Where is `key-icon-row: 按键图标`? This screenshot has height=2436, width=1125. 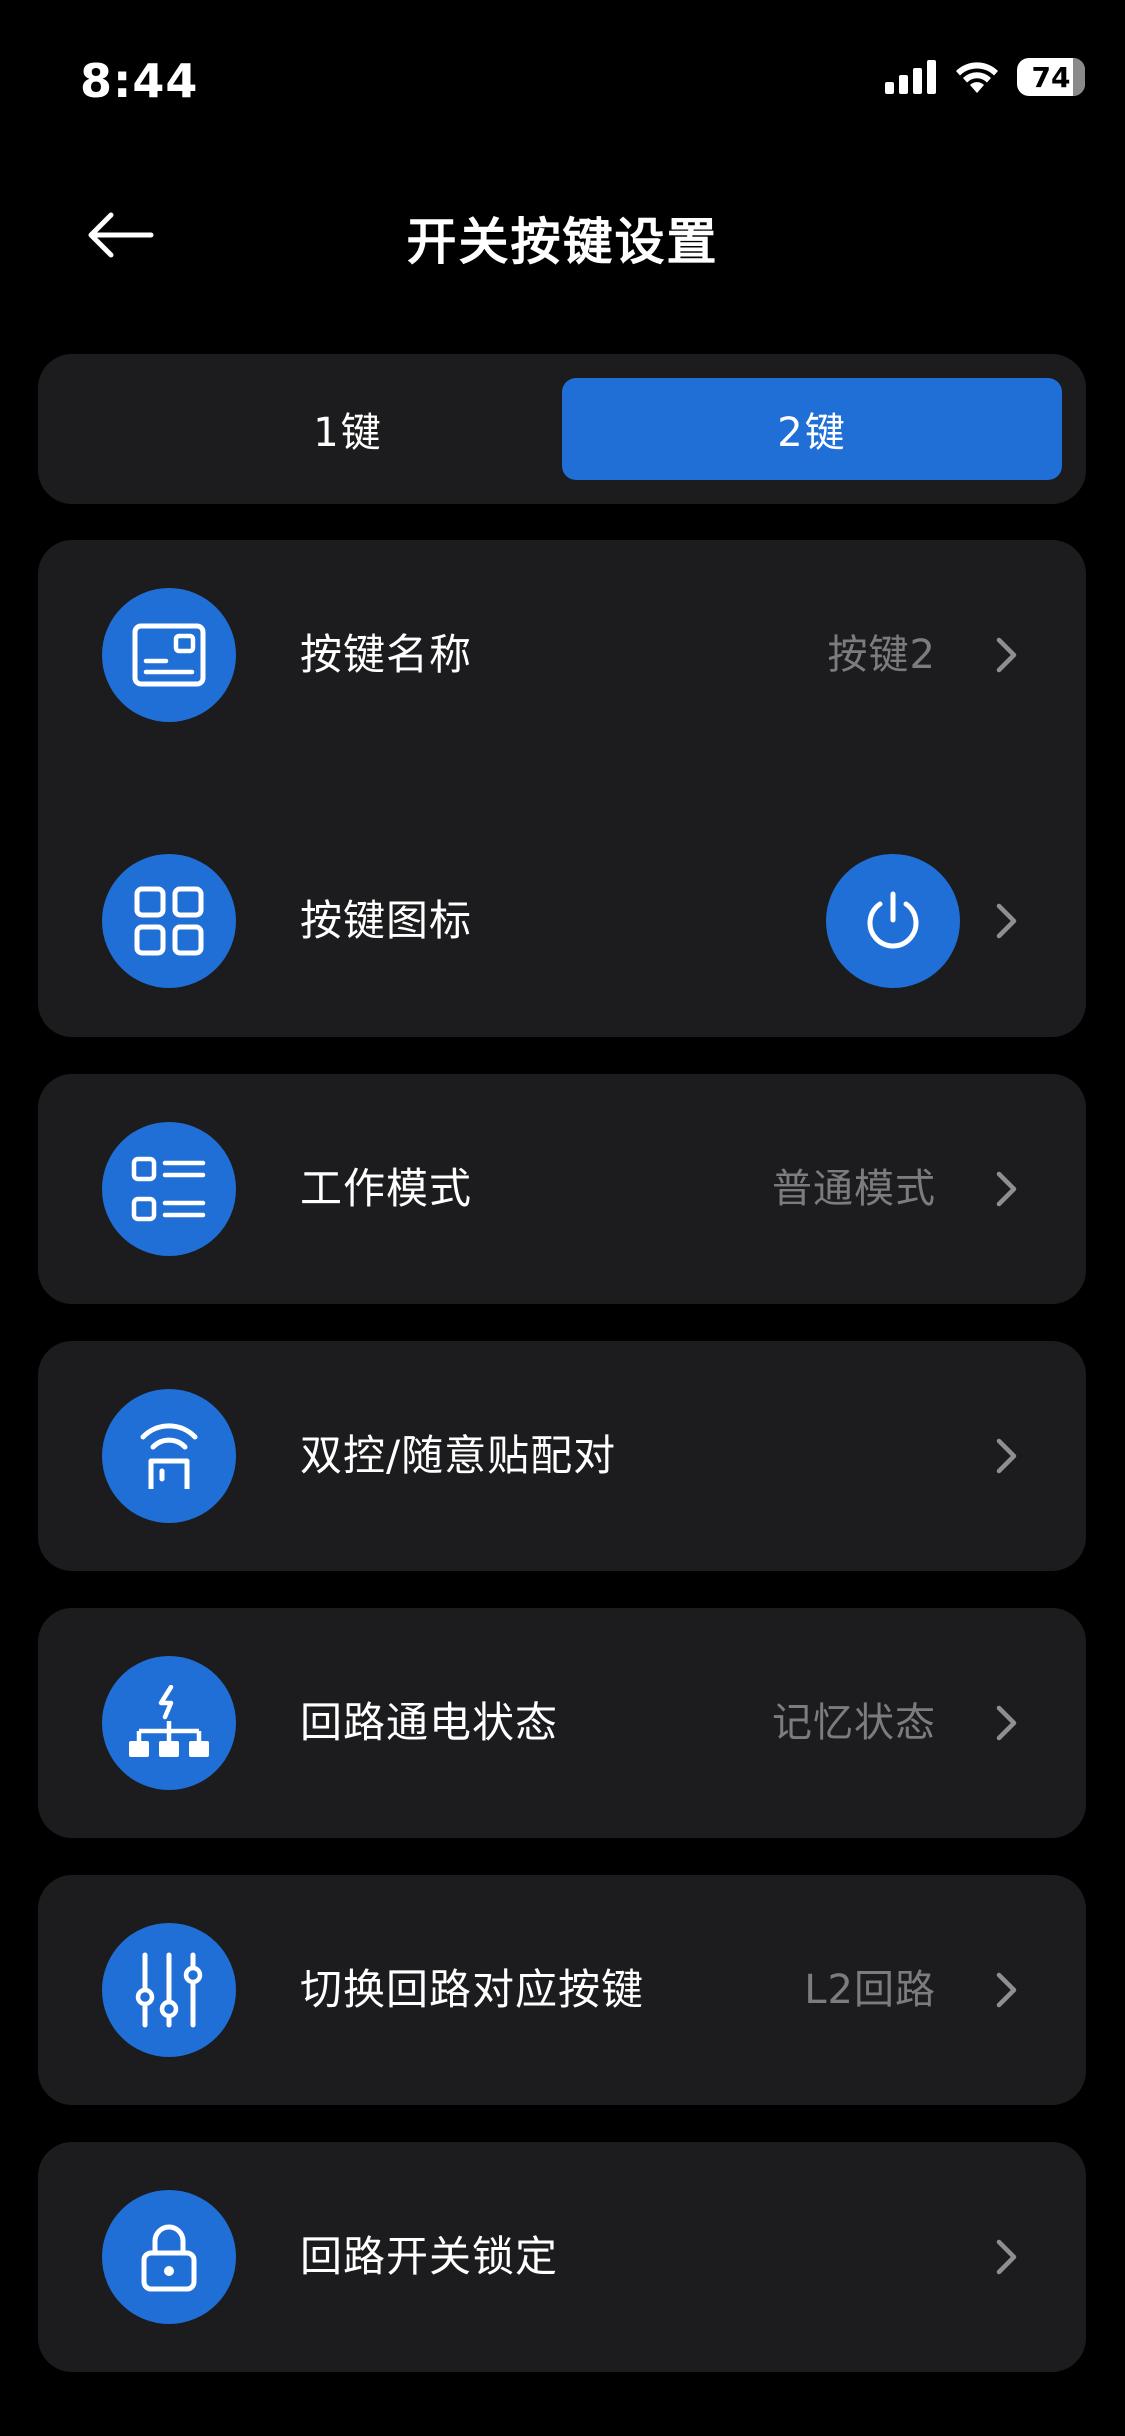
key-icon-row: 按键图标 is located at coordinates (562, 921).